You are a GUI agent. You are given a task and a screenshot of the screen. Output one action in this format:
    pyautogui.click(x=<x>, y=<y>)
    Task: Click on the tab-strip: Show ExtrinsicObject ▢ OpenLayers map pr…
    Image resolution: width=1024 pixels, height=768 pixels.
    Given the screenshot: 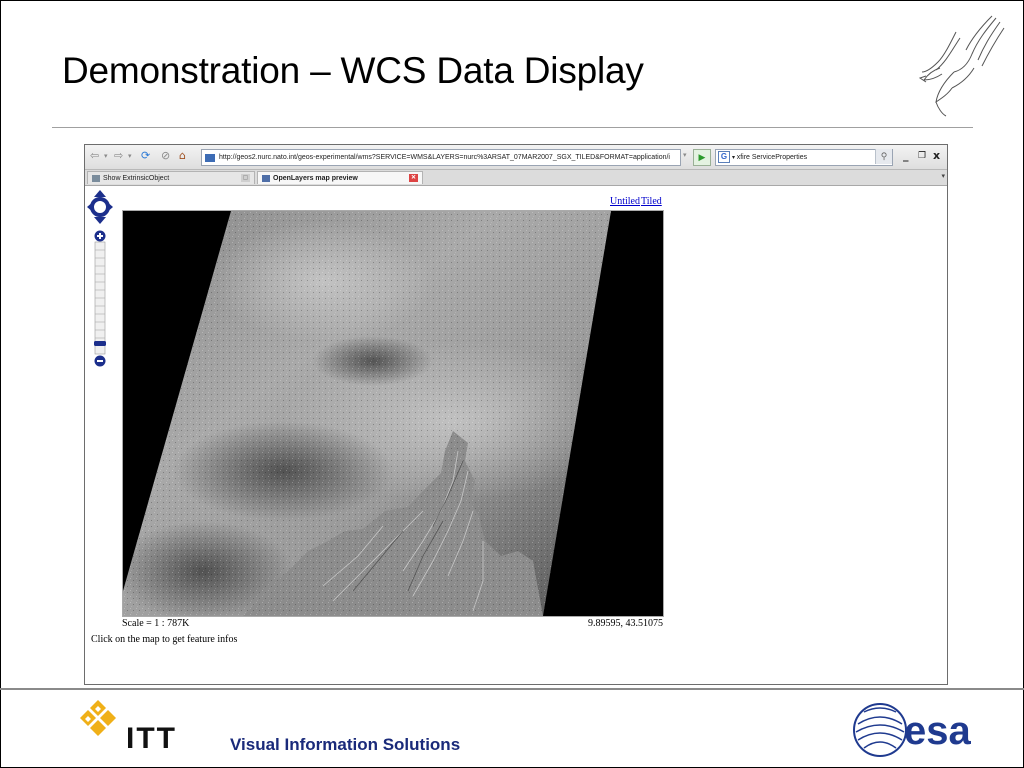 What is the action you would take?
    pyautogui.click(x=516, y=178)
    